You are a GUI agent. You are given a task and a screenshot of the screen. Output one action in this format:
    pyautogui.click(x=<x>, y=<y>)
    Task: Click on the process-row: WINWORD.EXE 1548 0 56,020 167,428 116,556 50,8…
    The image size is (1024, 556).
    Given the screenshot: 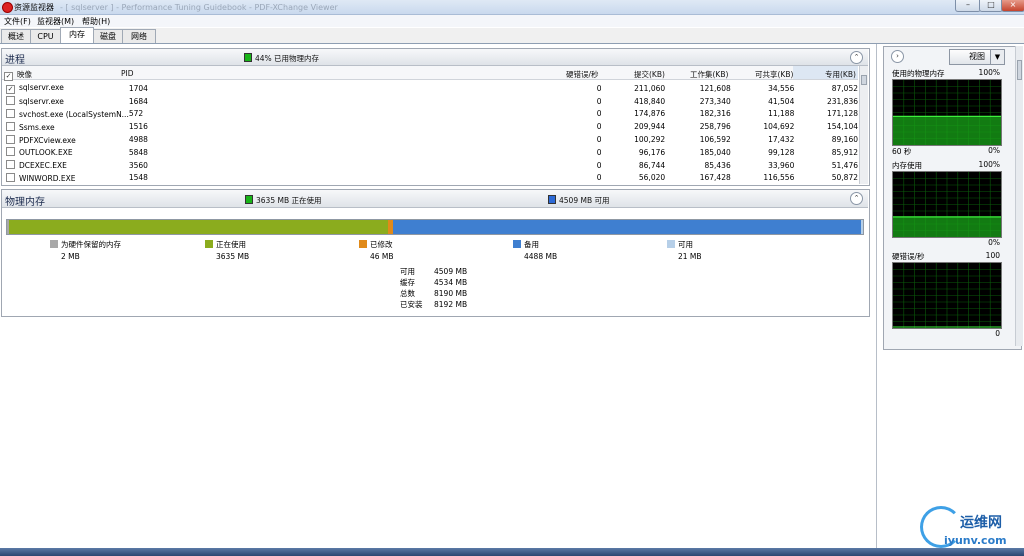 What is the action you would take?
    pyautogui.click(x=430, y=178)
    